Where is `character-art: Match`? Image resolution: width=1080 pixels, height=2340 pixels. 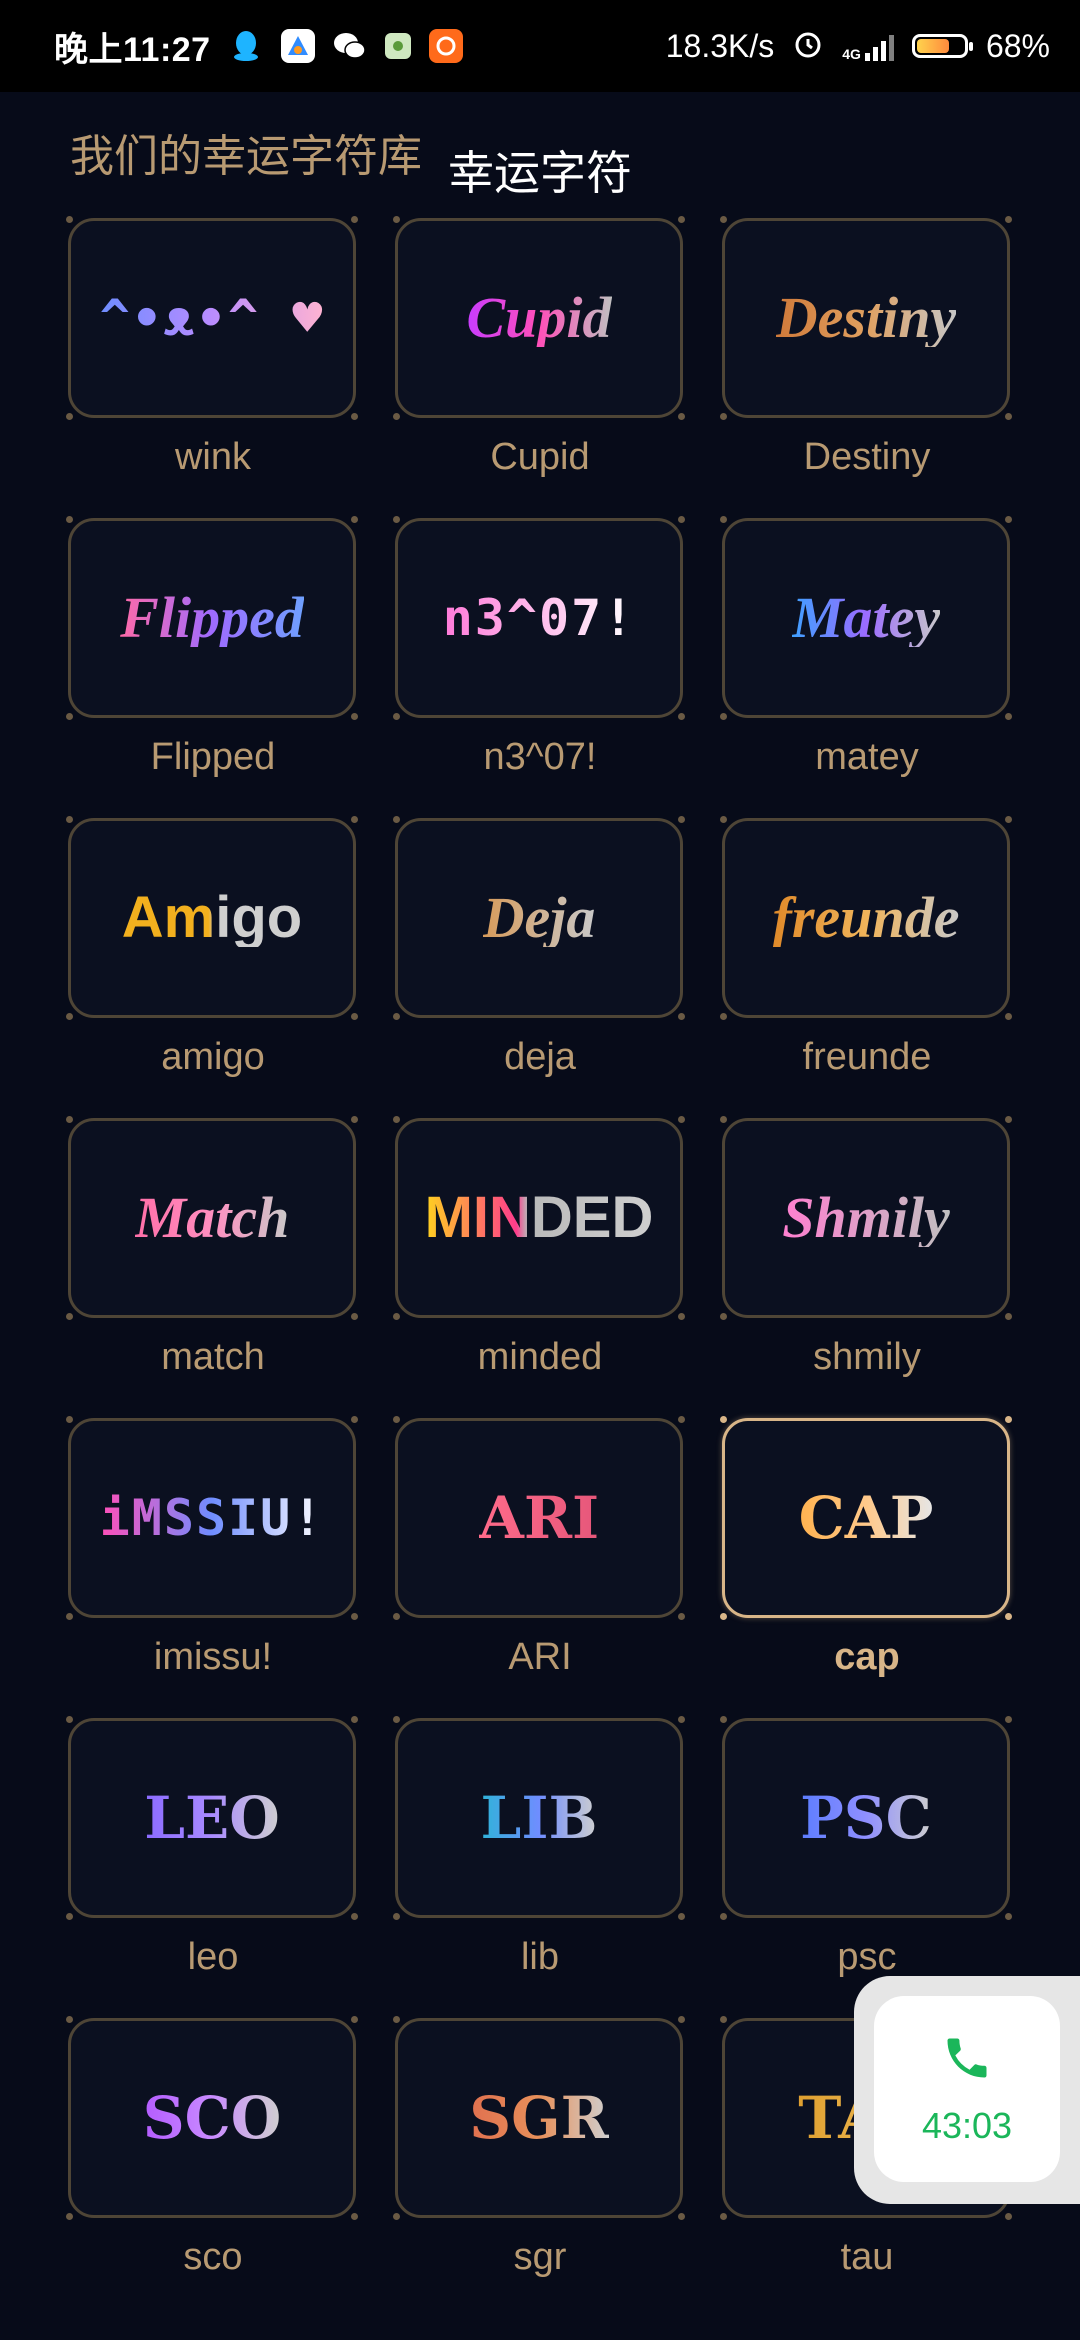
character-art: Match is located at coordinates (212, 1217).